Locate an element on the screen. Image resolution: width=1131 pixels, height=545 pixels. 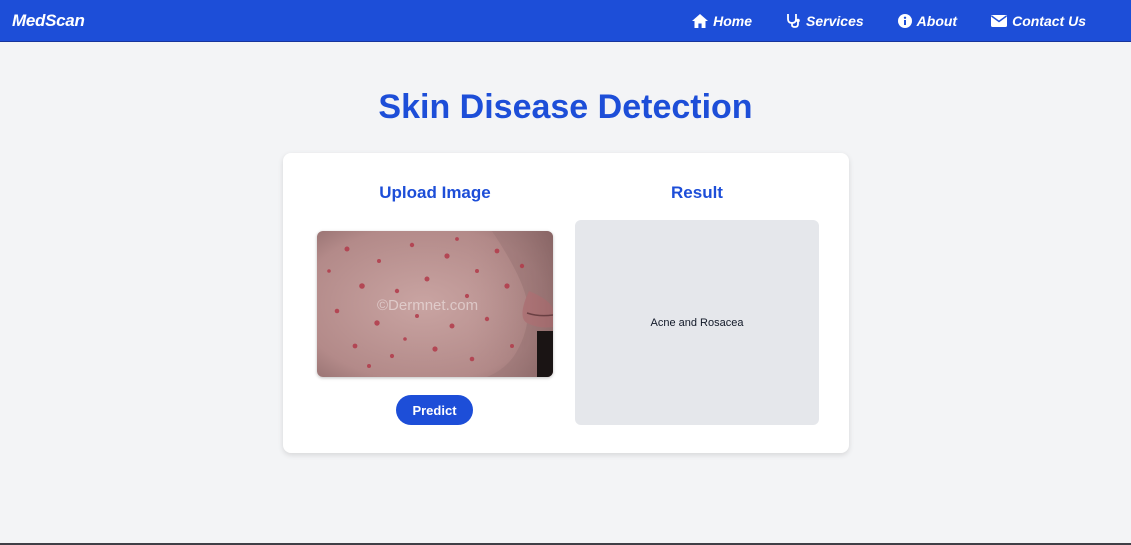
info-icon is located at coordinates (904, 20).